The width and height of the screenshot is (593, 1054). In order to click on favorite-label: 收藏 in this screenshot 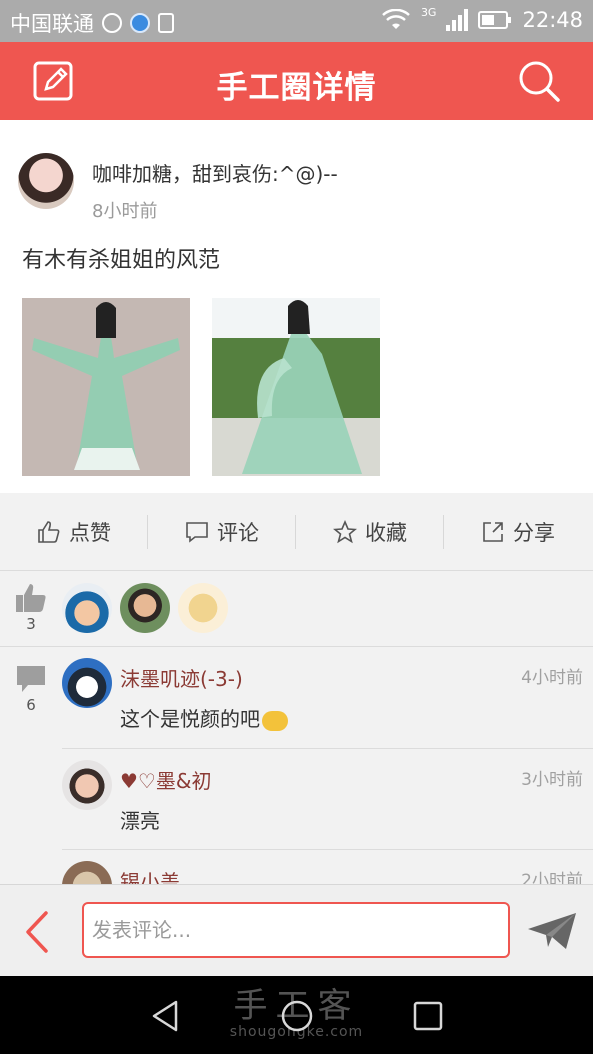, I will do `click(386, 533)`.